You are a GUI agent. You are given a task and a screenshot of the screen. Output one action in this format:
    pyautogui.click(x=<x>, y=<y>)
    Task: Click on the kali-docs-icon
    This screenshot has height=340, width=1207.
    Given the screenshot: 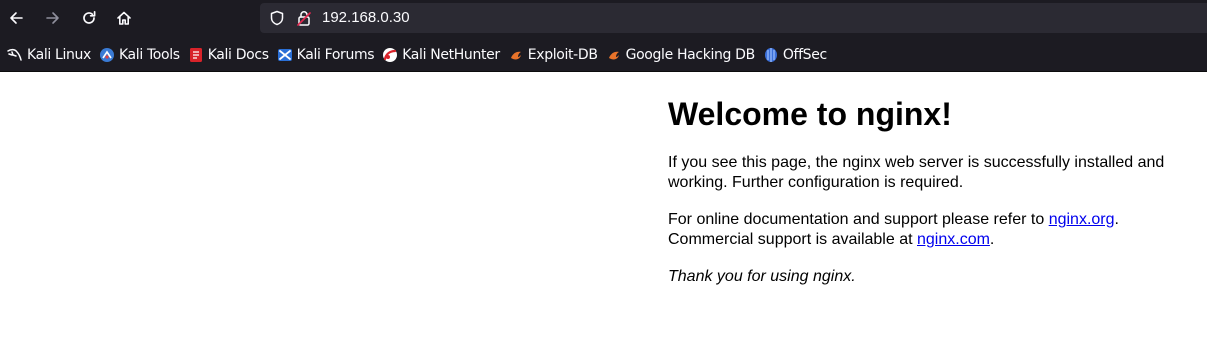 What is the action you would take?
    pyautogui.click(x=195, y=55)
    